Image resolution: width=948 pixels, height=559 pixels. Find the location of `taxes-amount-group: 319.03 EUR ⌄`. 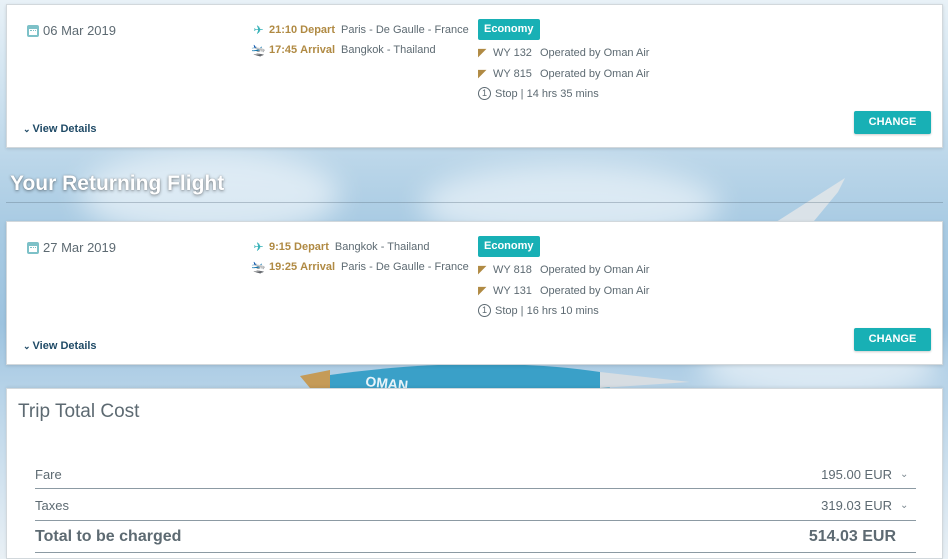

taxes-amount-group: 319.03 EUR ⌄ is located at coordinates (868, 505).